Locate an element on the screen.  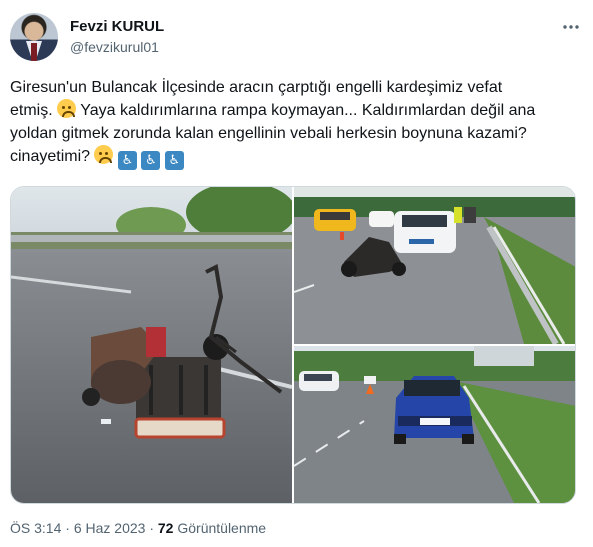
tweet-meta: ÖS 3:14 · 6 Haz 2023 · 72 Görüntülenme is located at coordinates (138, 528).